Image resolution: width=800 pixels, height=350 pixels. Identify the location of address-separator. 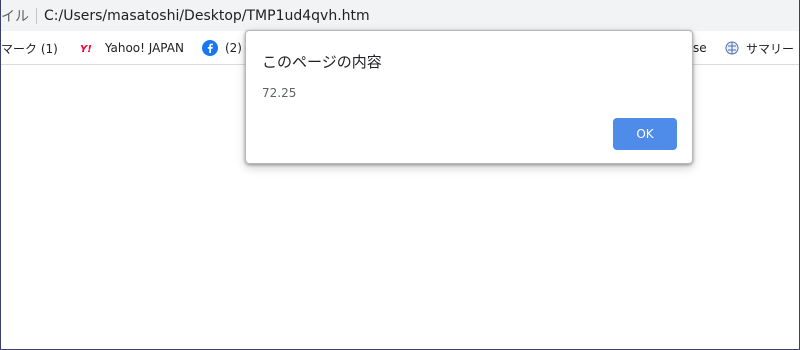
(36, 15).